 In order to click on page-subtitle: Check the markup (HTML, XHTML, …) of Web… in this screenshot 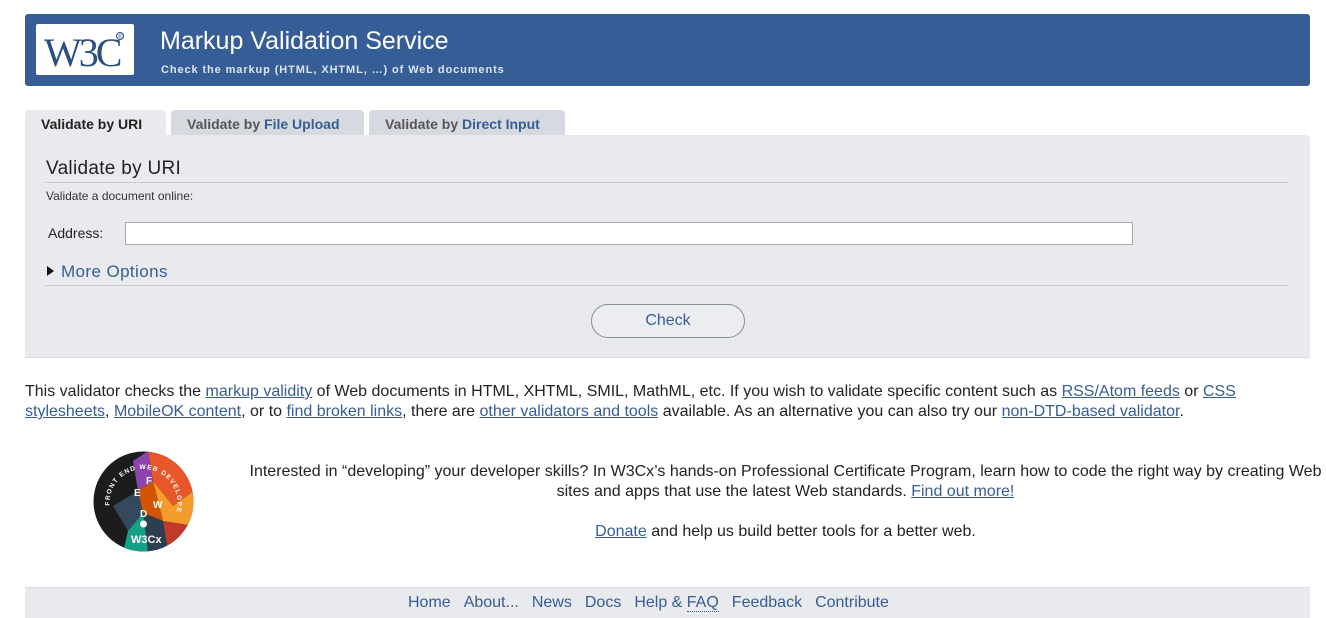, I will do `click(333, 70)`.